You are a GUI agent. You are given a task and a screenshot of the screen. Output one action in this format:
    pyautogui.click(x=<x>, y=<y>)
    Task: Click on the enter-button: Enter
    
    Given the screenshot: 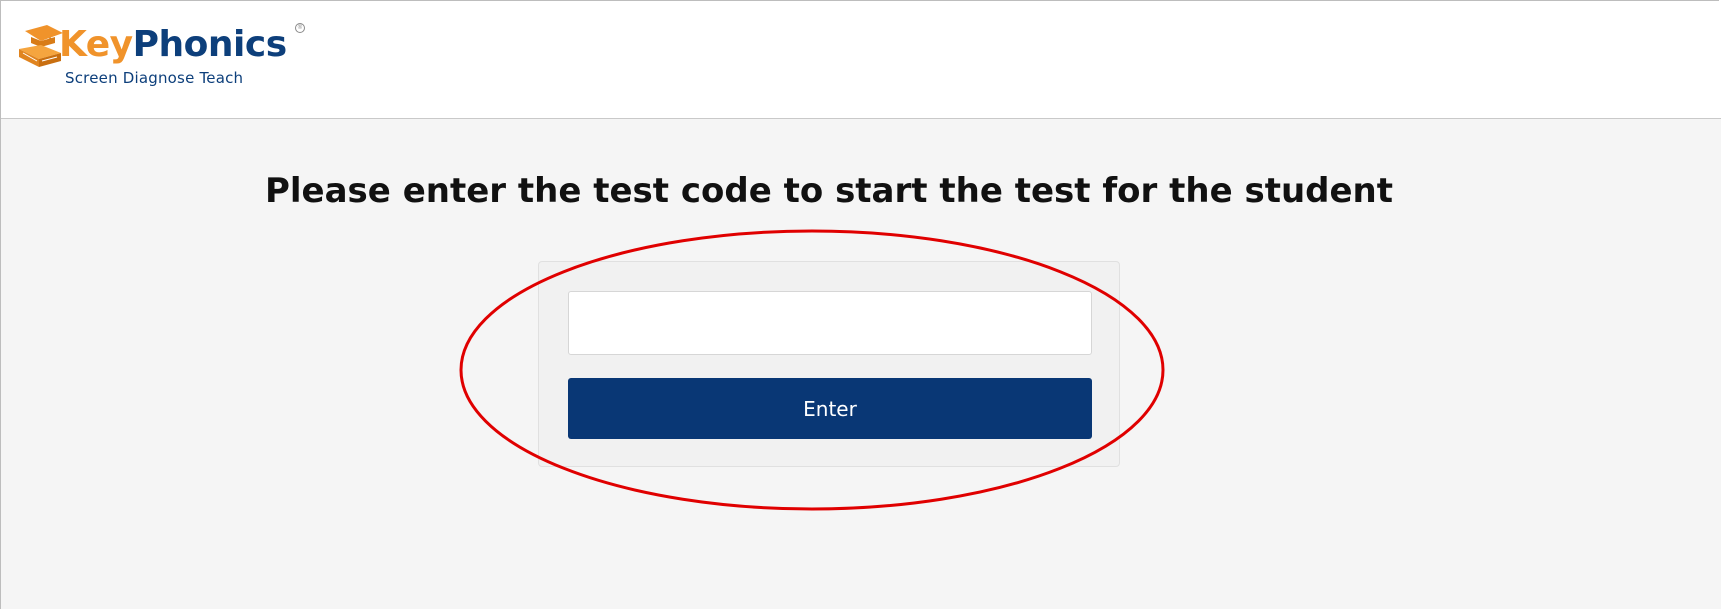 What is the action you would take?
    pyautogui.click(x=830, y=408)
    